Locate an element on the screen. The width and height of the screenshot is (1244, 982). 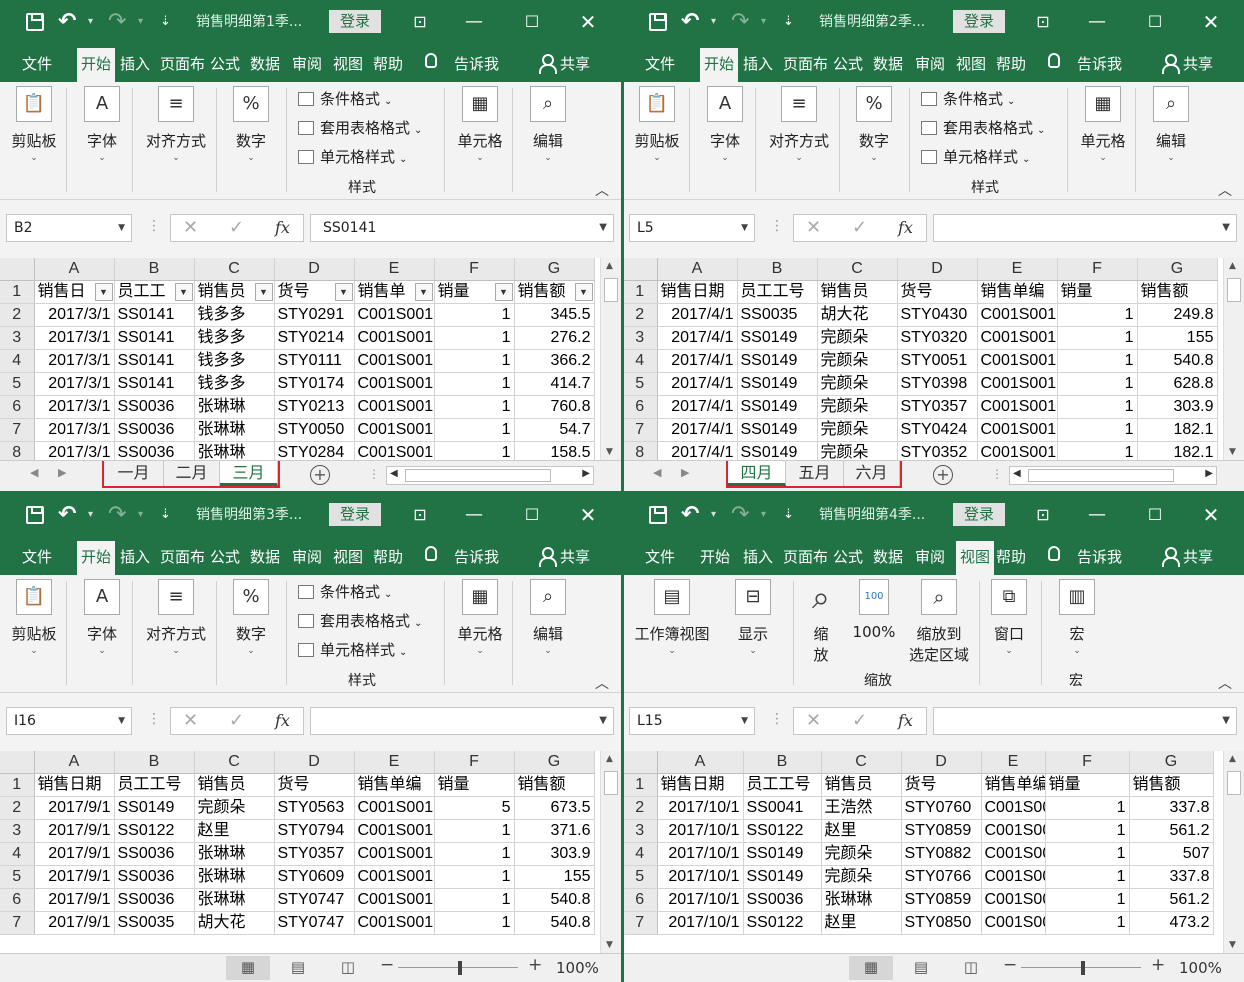
zoom-selection-button: ⌕ 缩放到 选定区域 is located at coordinates (939, 622).